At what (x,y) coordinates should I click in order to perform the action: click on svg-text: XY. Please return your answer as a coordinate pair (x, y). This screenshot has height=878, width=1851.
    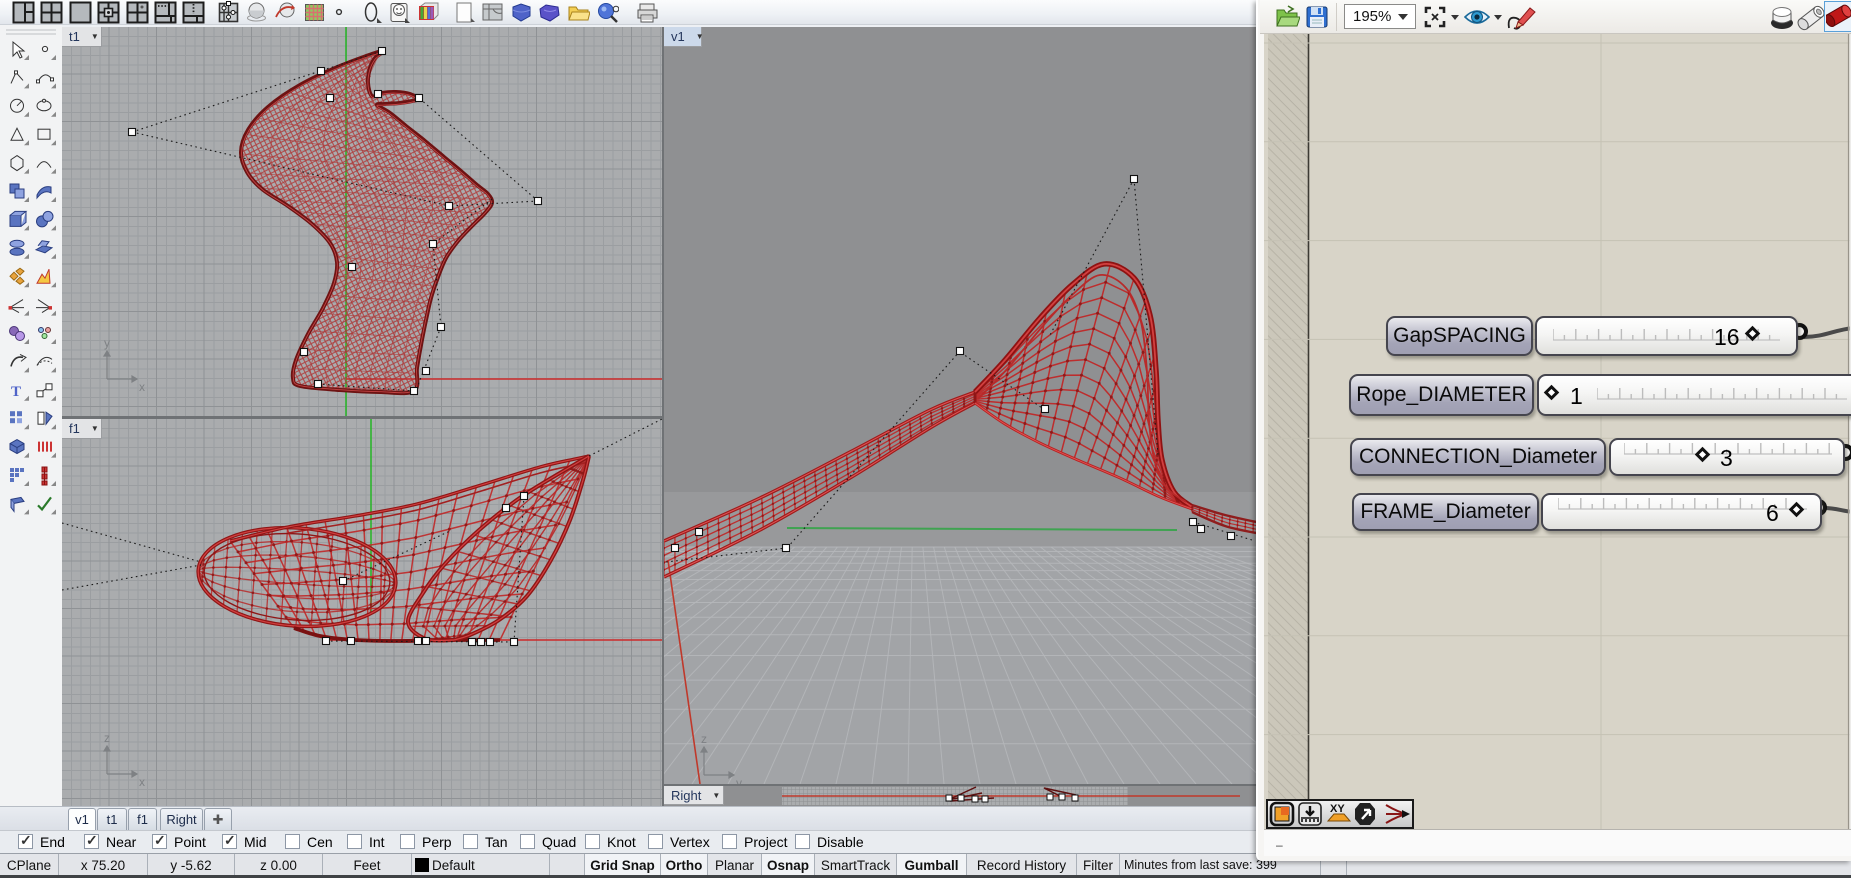
    Looking at the image, I should click on (1337, 809).